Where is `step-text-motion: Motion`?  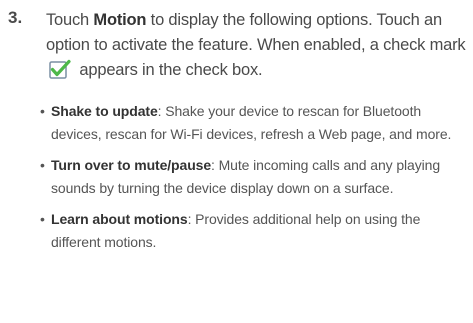
step-text-motion: Motion is located at coordinates (120, 20).